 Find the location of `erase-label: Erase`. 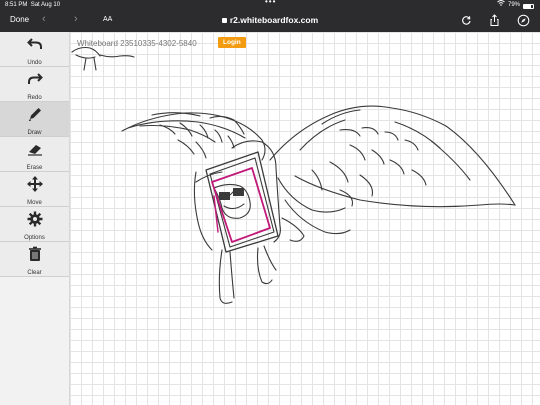

erase-label: Erase is located at coordinates (34, 168).